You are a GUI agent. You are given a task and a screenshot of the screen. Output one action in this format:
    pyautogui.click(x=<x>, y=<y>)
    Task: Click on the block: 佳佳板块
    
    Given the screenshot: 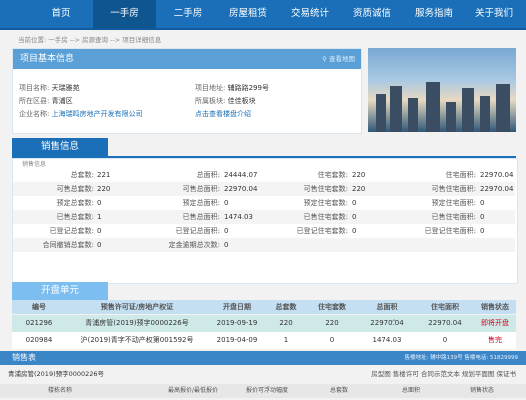 What is the action you would take?
    pyautogui.click(x=241, y=101)
    